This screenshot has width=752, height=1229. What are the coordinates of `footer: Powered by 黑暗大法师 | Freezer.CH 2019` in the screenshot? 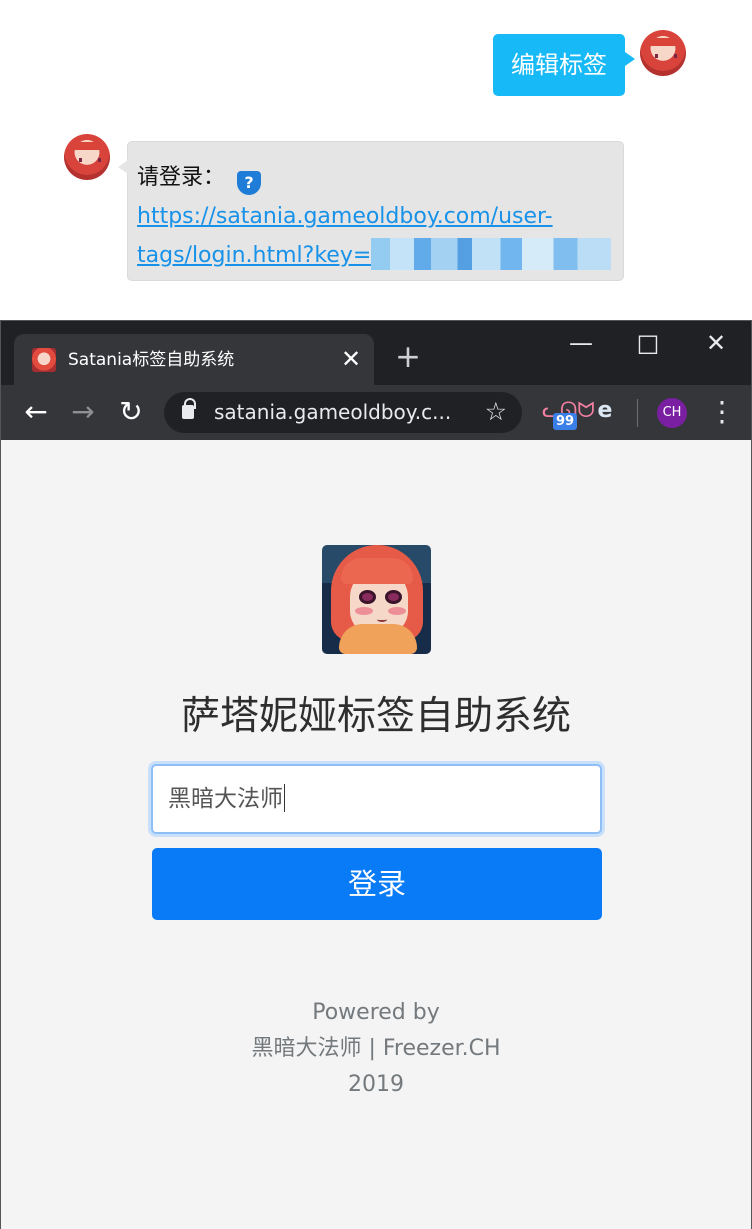 It's located at (376, 1049).